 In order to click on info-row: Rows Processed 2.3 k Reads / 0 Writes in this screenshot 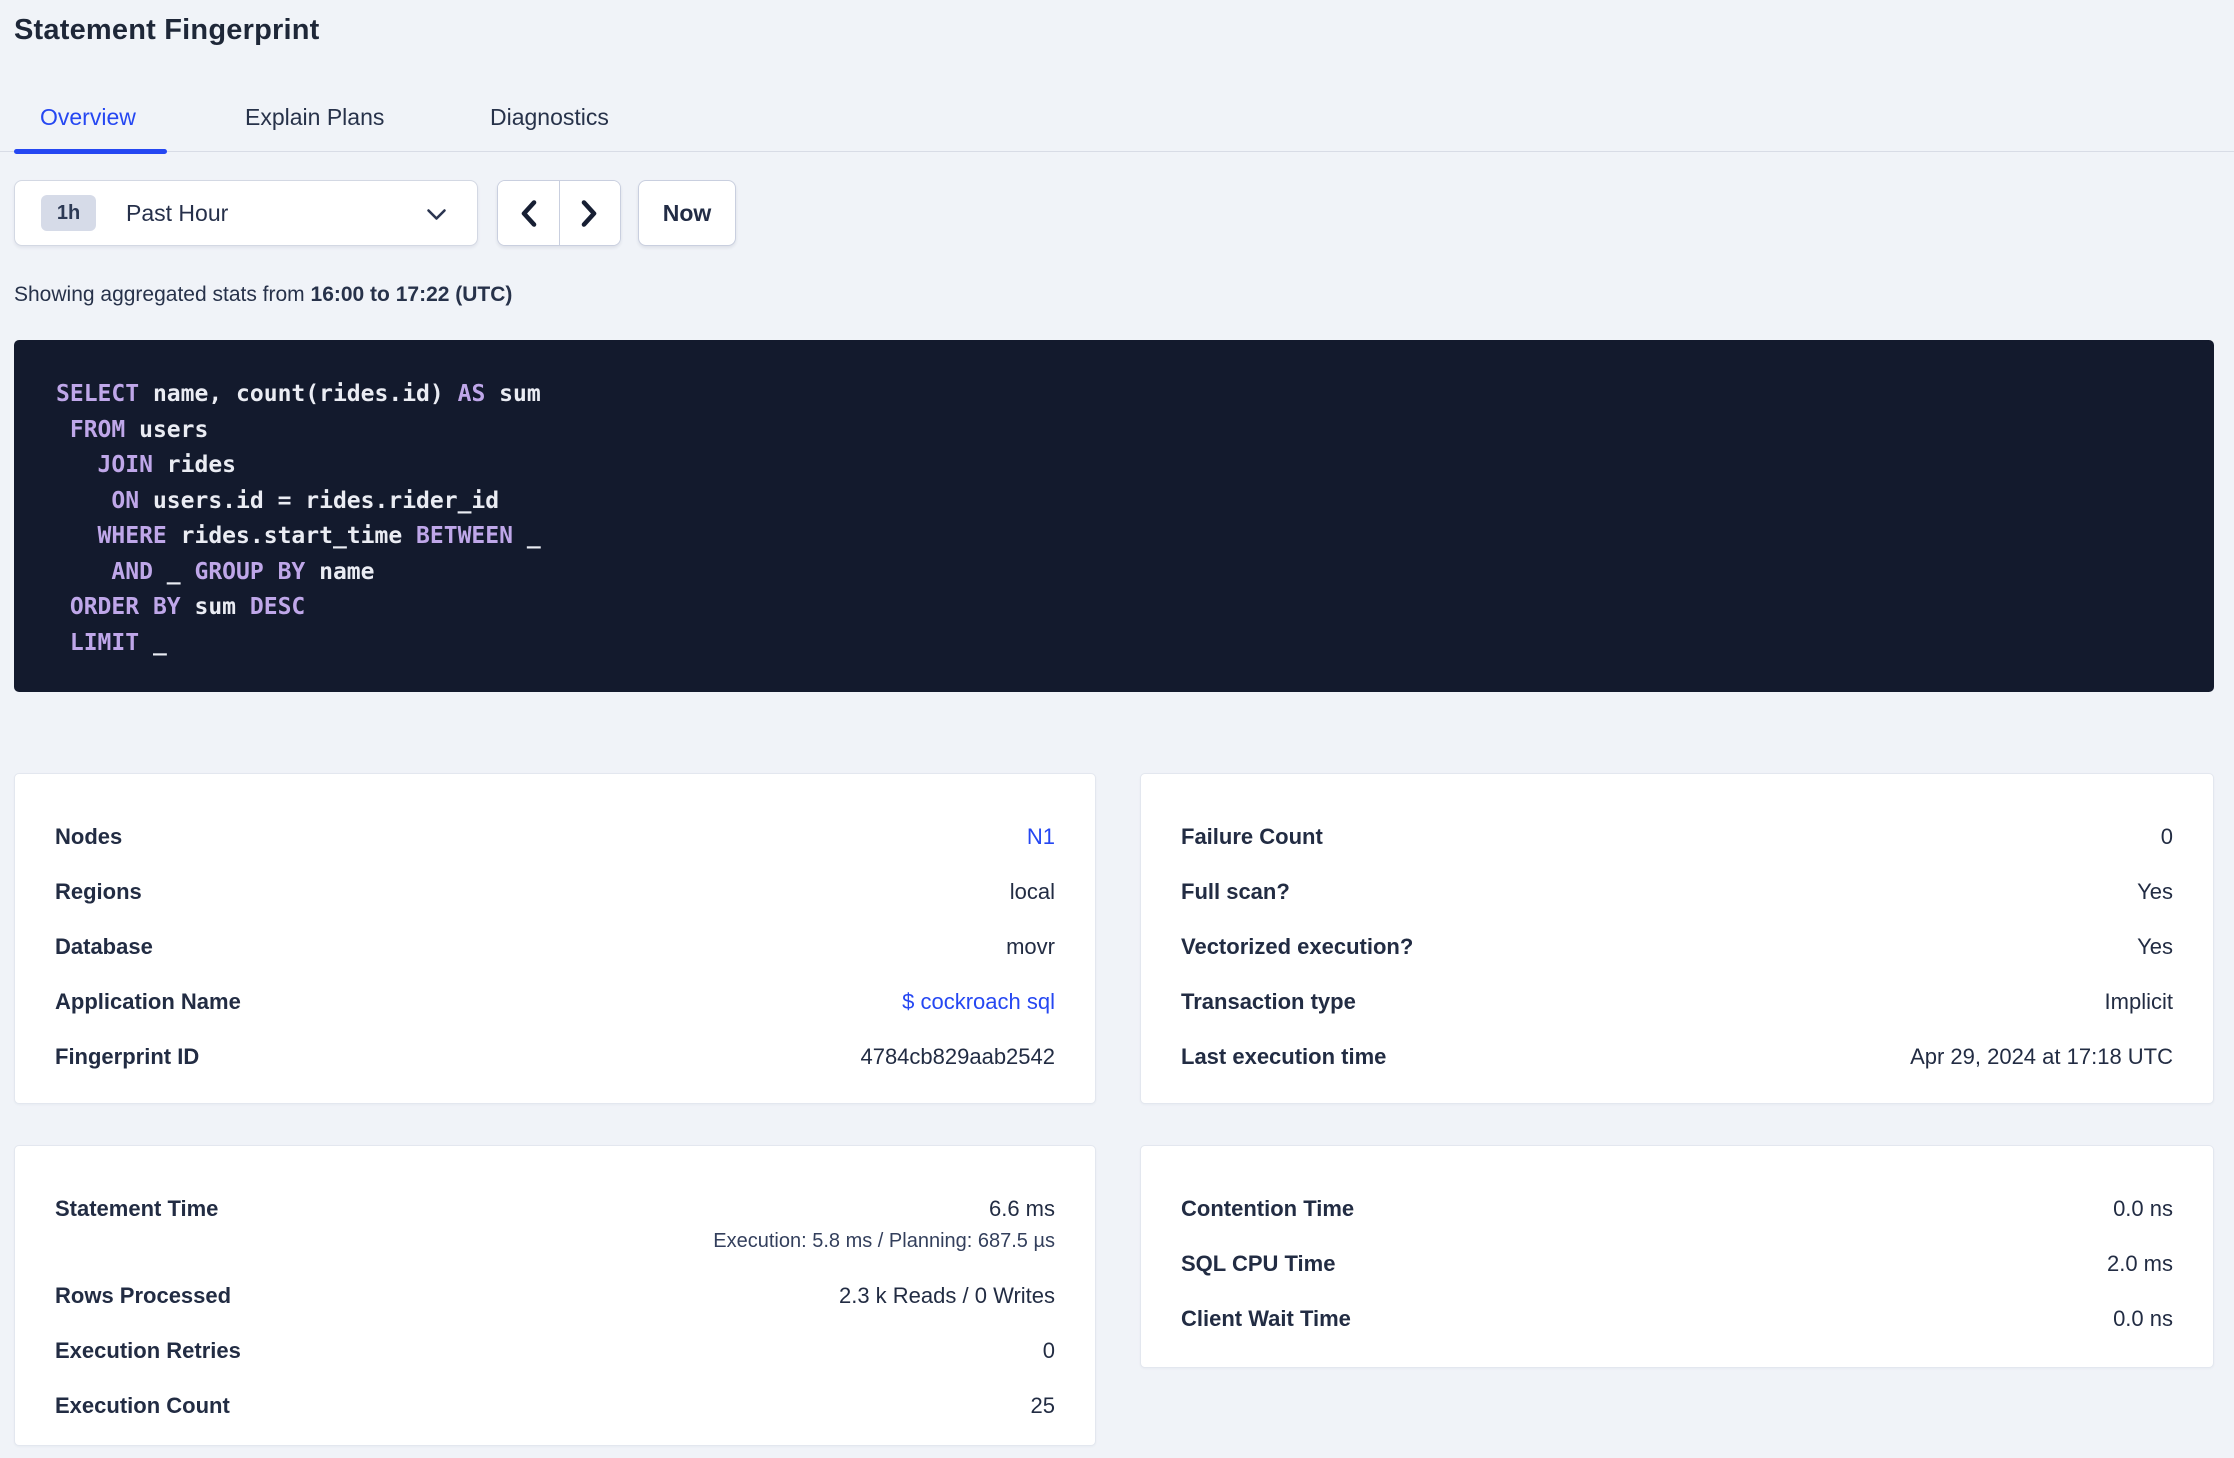, I will do `click(555, 1295)`.